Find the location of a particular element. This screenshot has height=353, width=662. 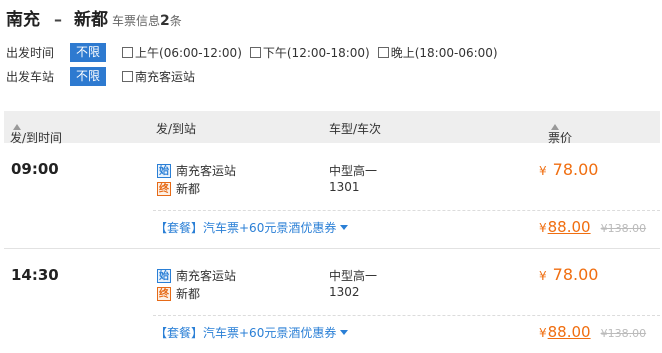

filter-departure-station: 出发车站 不限 南充客运站 is located at coordinates (104, 76).